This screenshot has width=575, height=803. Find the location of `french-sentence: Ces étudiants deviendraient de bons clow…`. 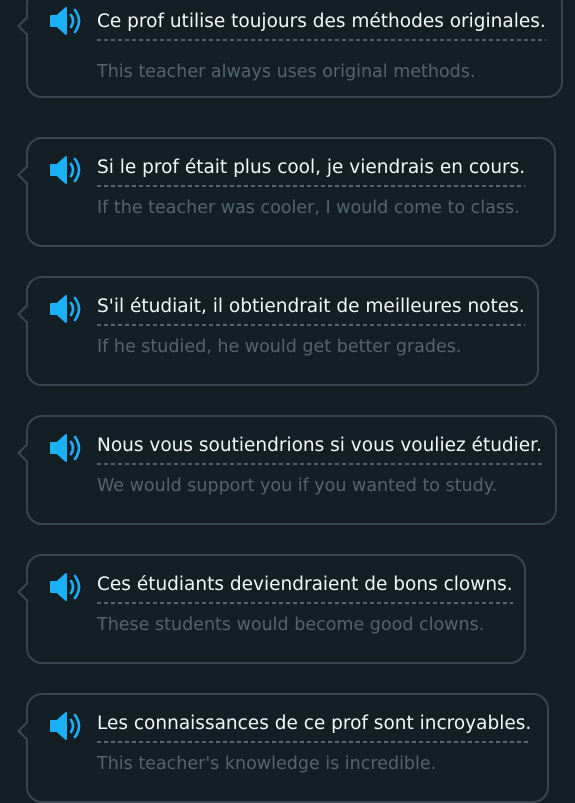

french-sentence: Ces étudiants deviendraient de bons clow… is located at coordinates (305, 588).